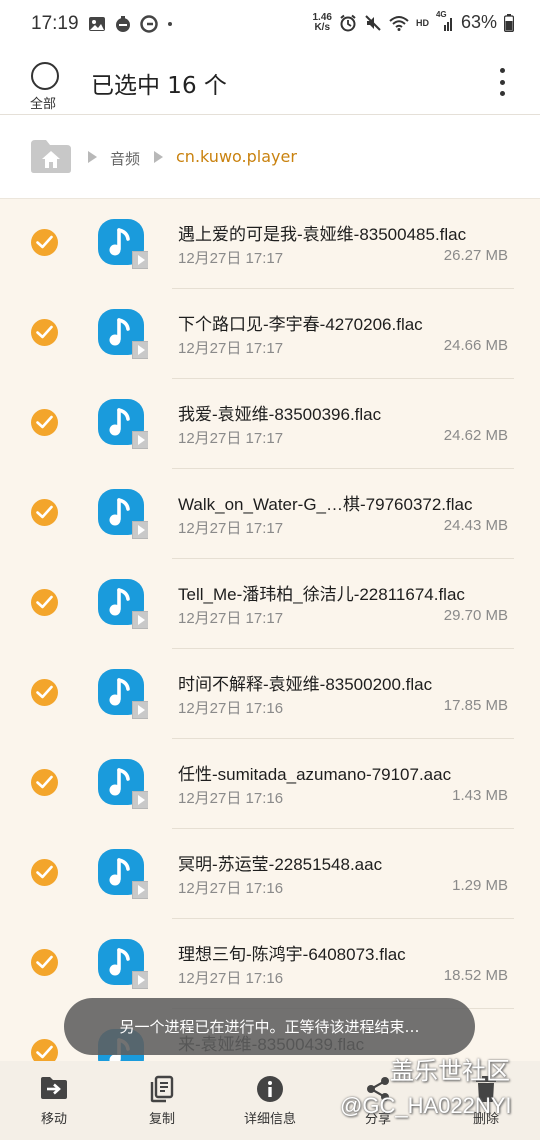 This screenshot has height=1140, width=540. What do you see at coordinates (426, 1105) in the screenshot?
I see `watermark-handle: @GC_HA022NYI` at bounding box center [426, 1105].